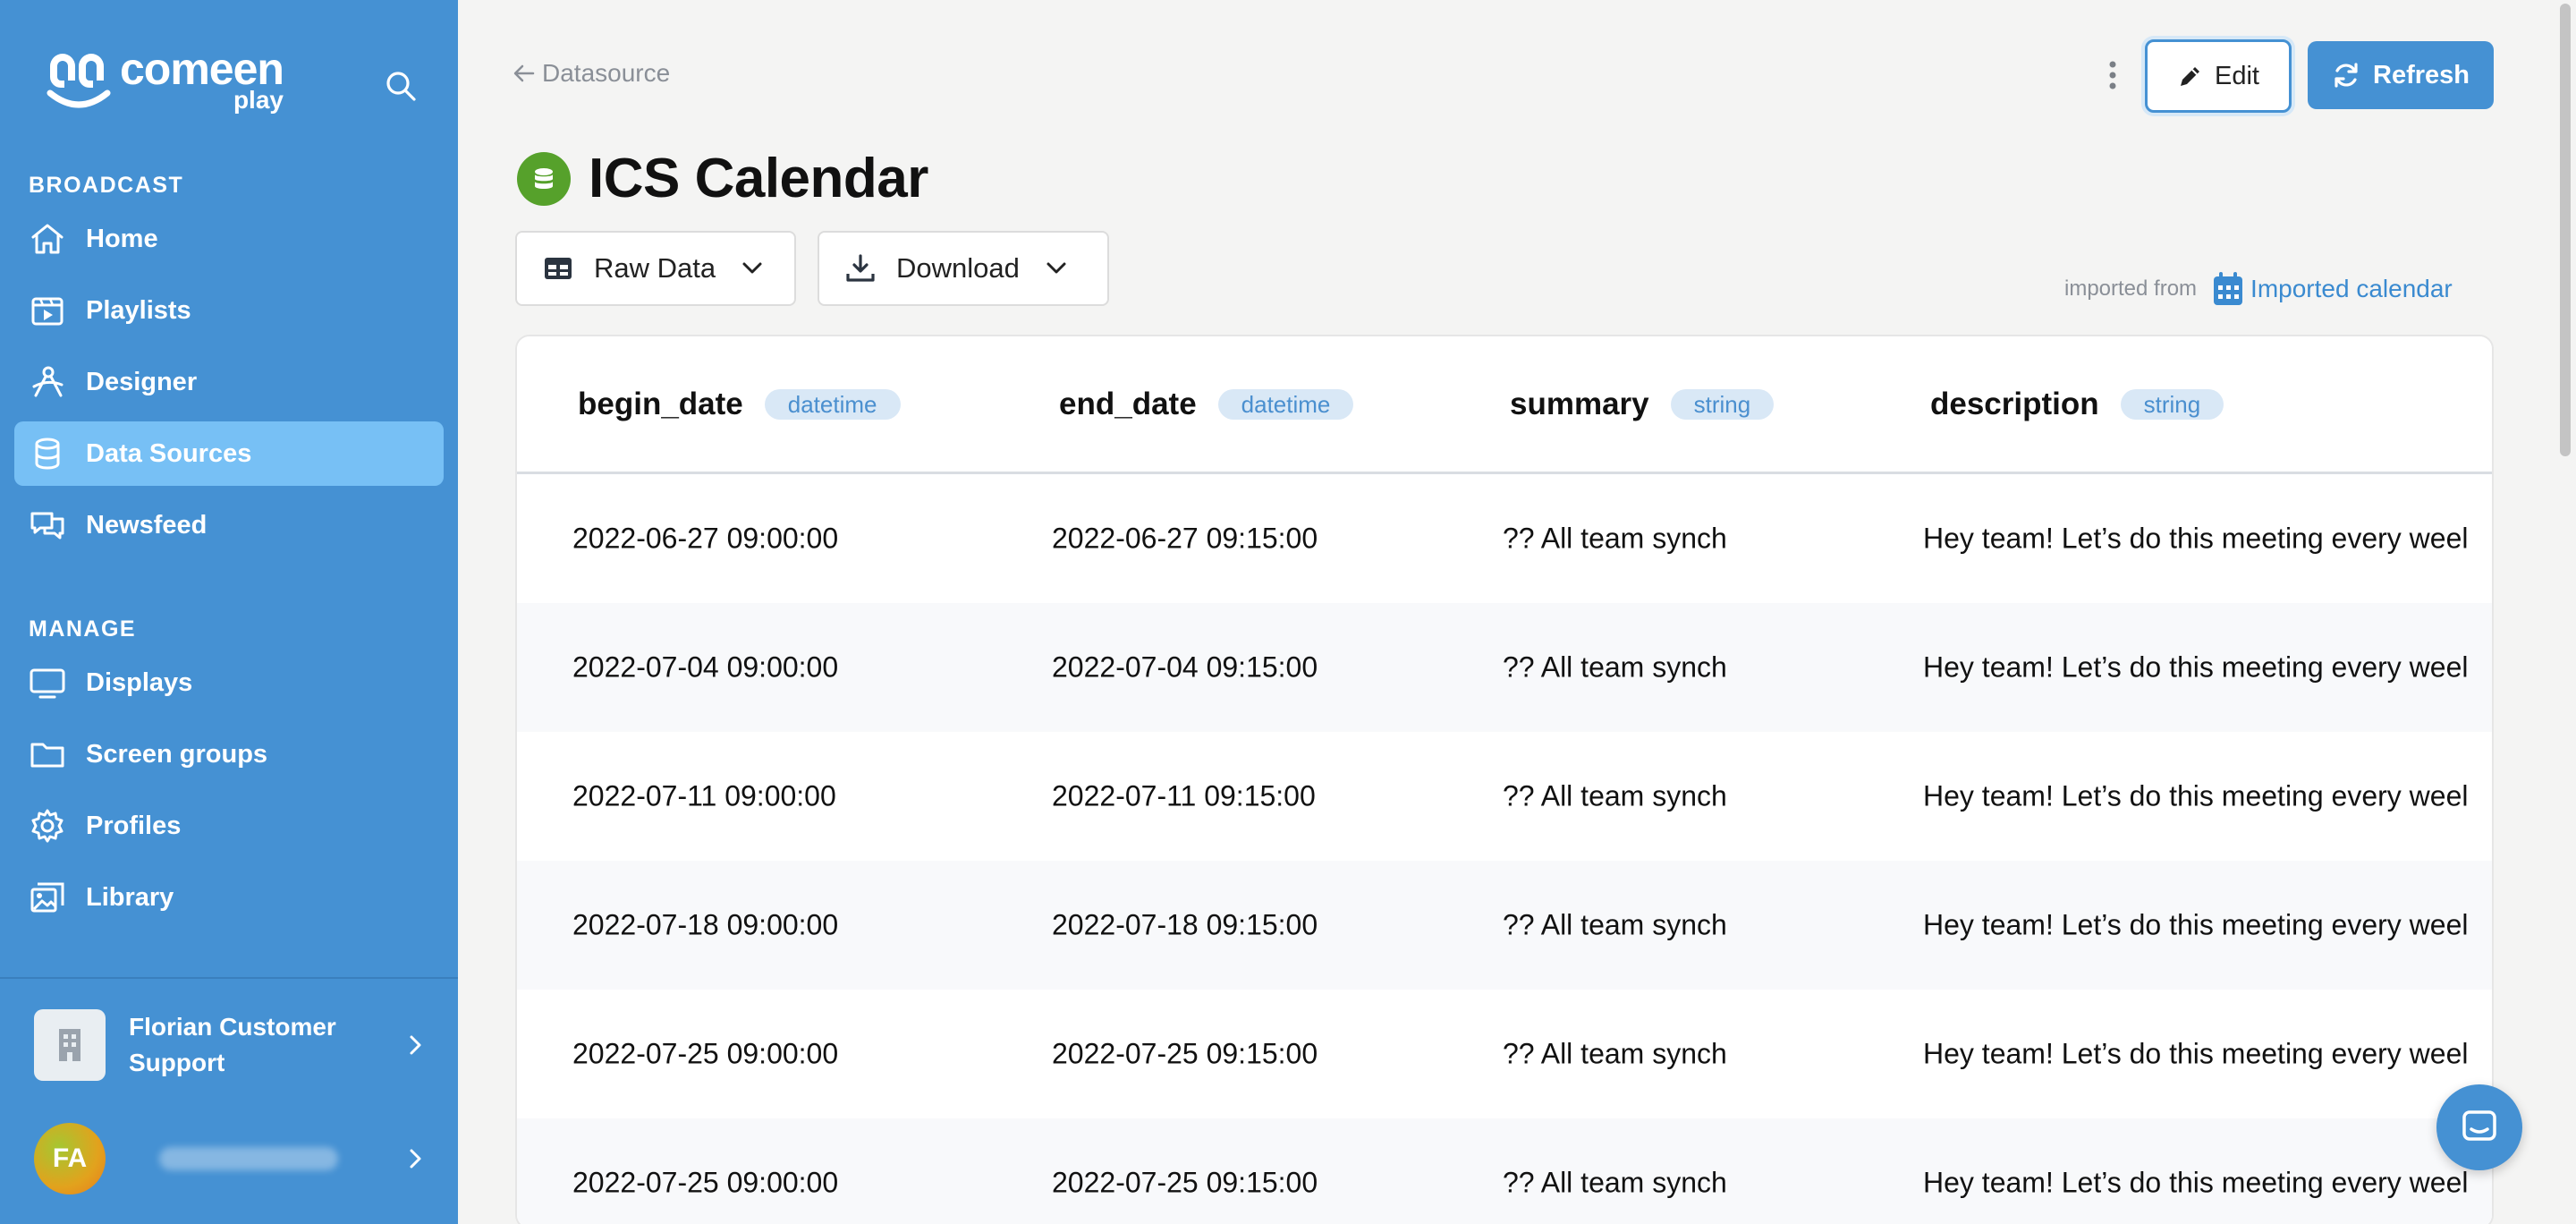 Image resolution: width=2576 pixels, height=1224 pixels. I want to click on arrow-left-icon, so click(524, 73).